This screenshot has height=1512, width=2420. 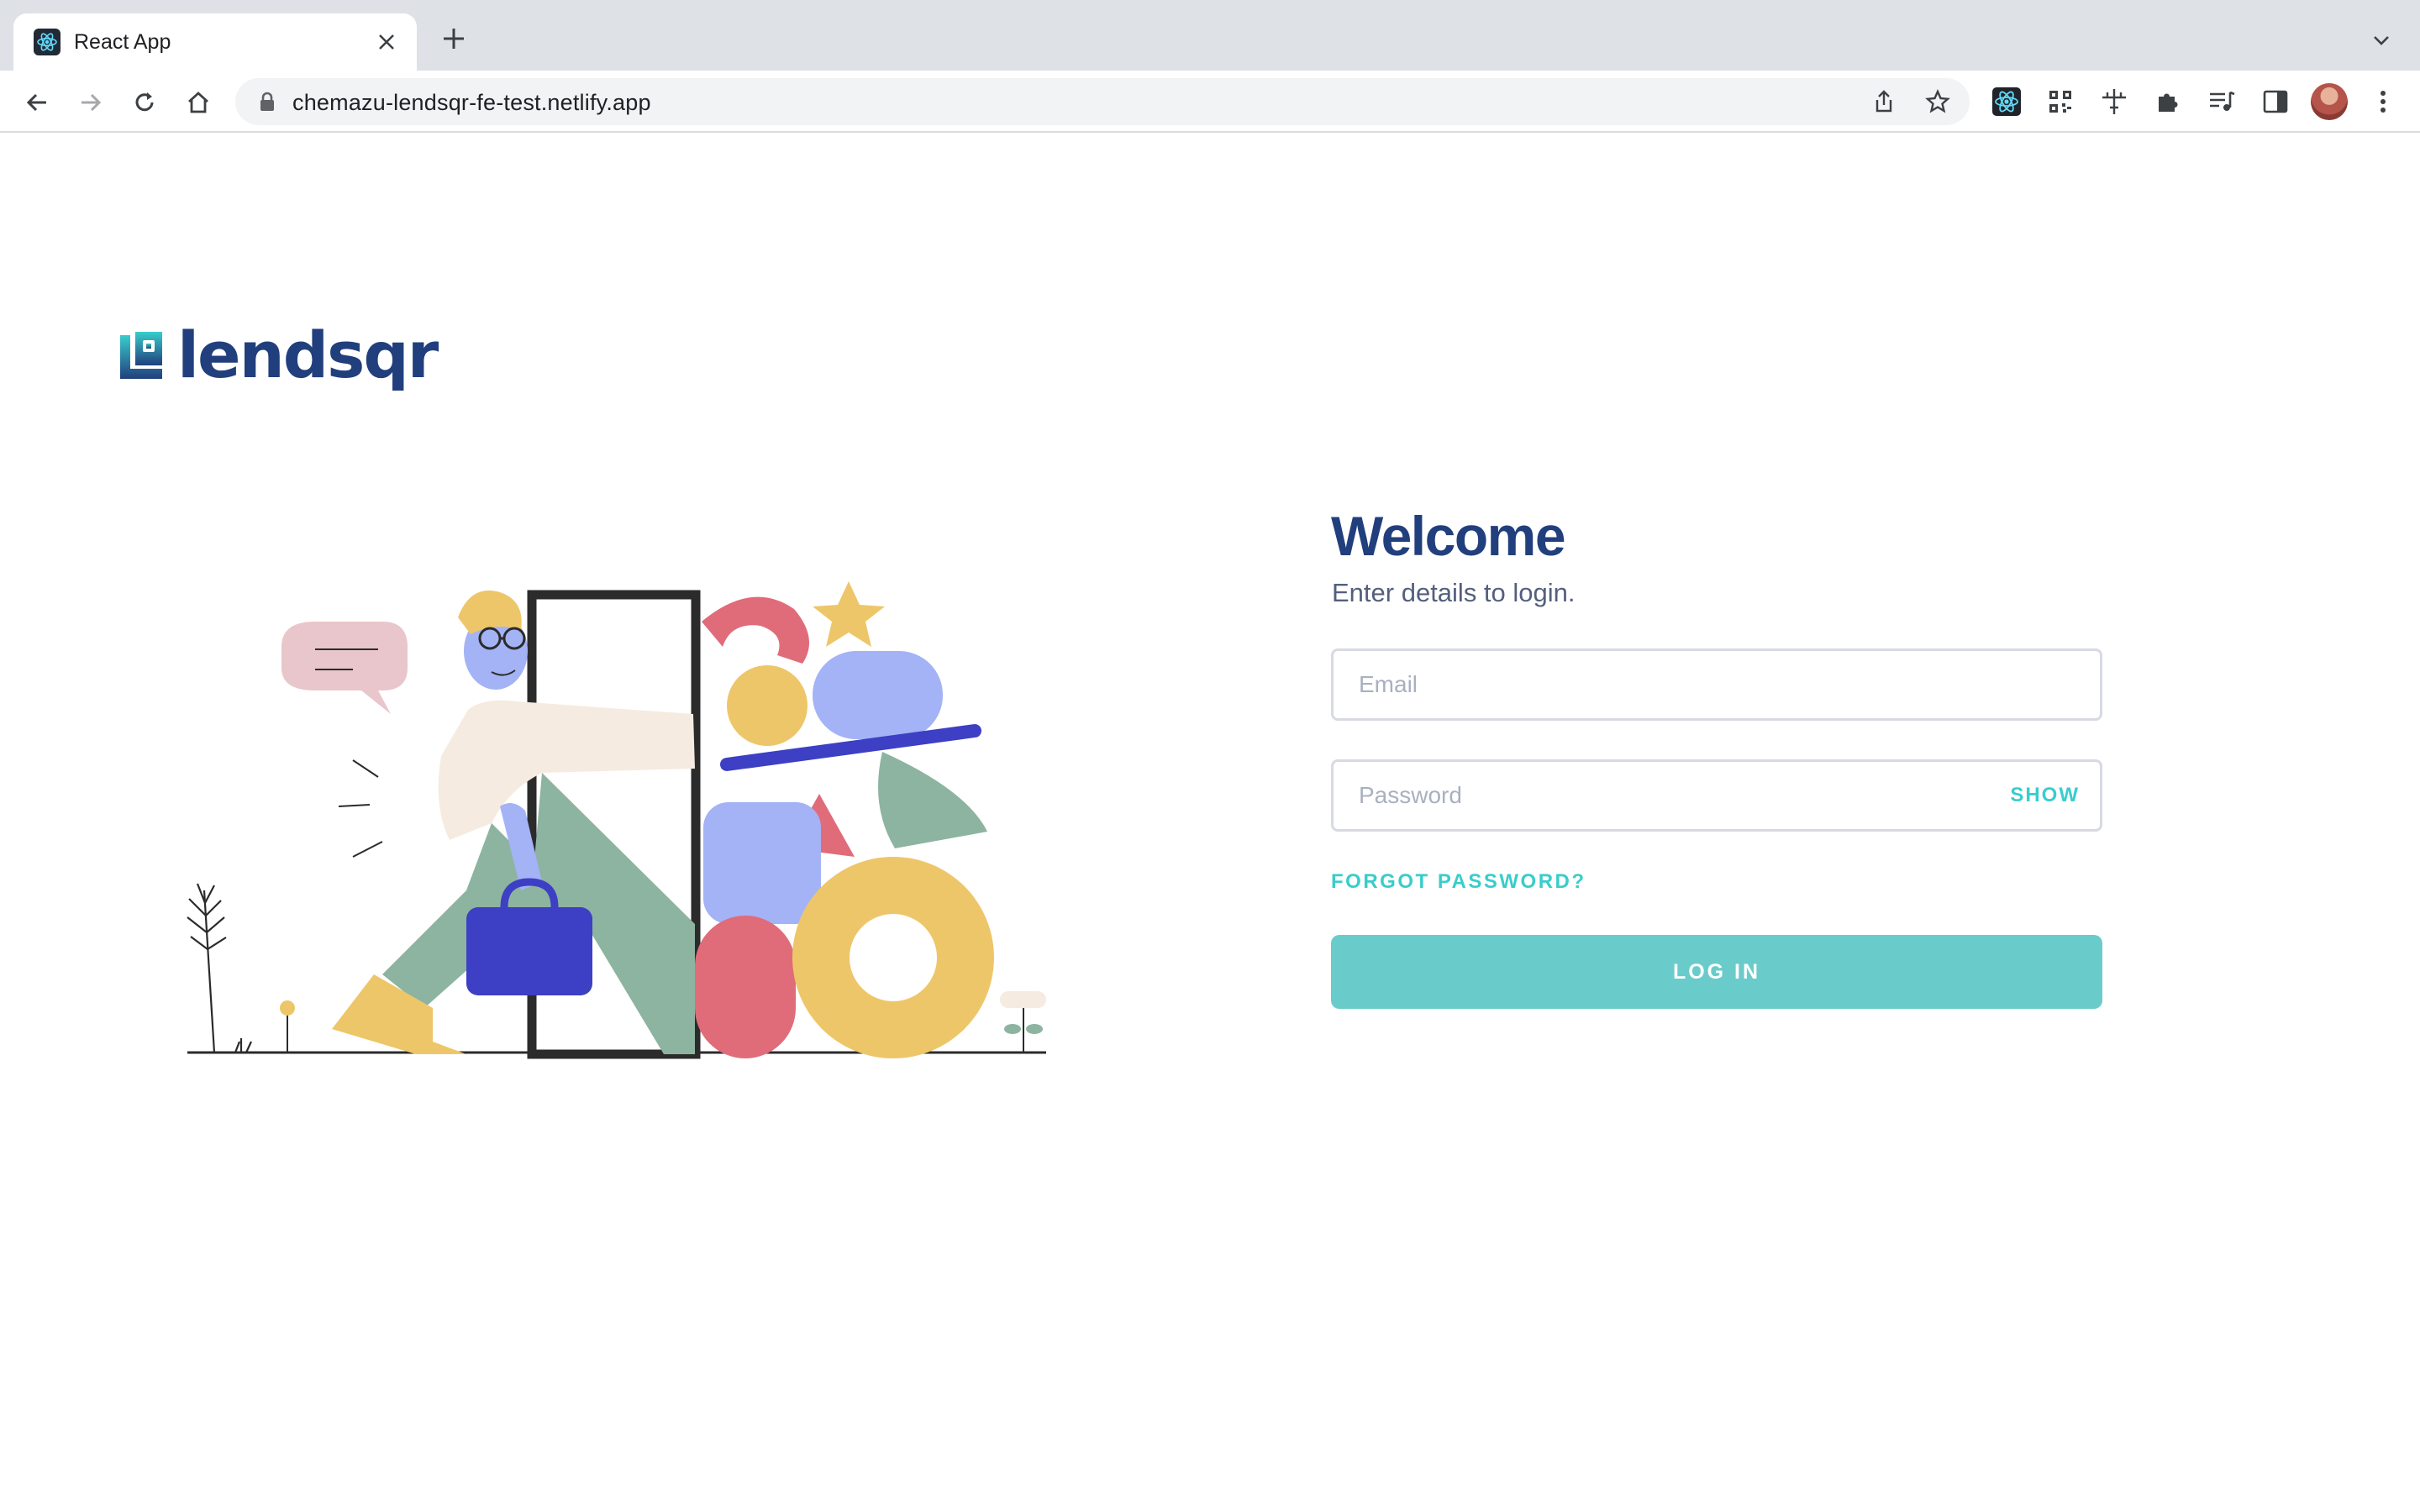 I want to click on react-icon, so click(x=47, y=42).